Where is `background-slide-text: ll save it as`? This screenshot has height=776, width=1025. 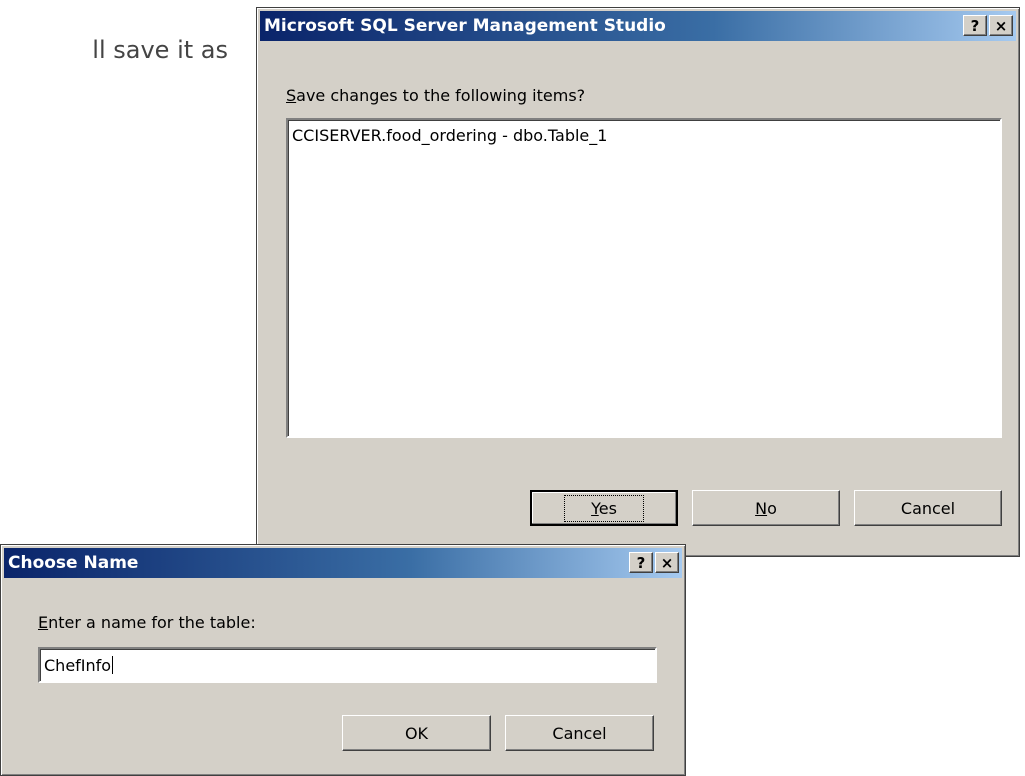
background-slide-text: ll save it as is located at coordinates (160, 50).